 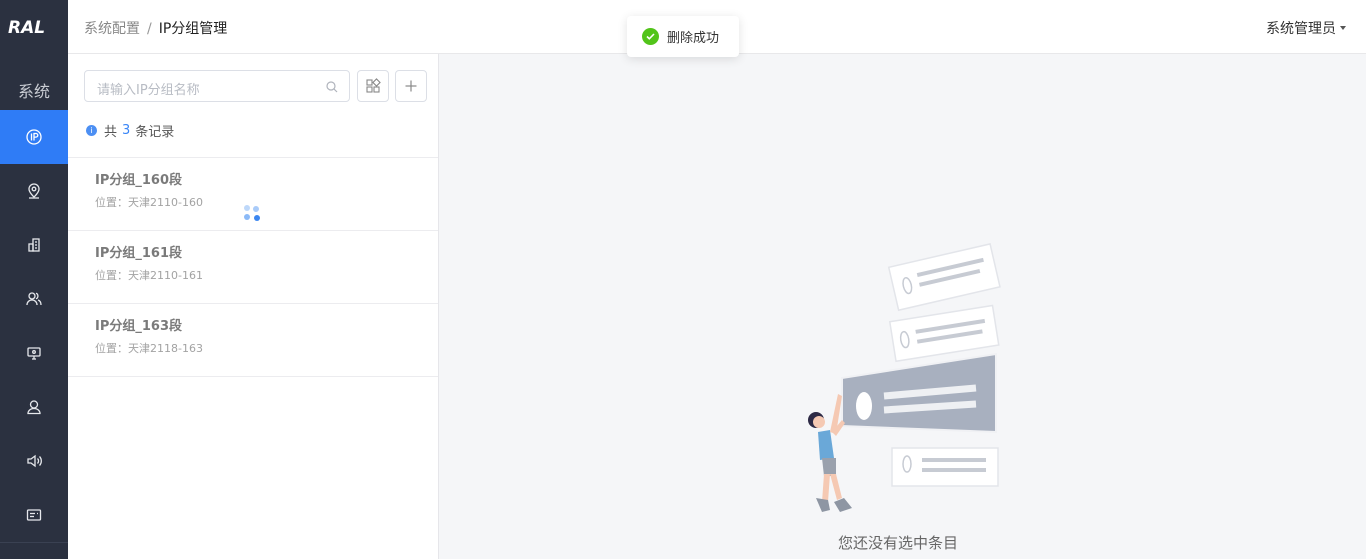 I want to click on side-nav: RAL 系统, so click(x=34, y=279).